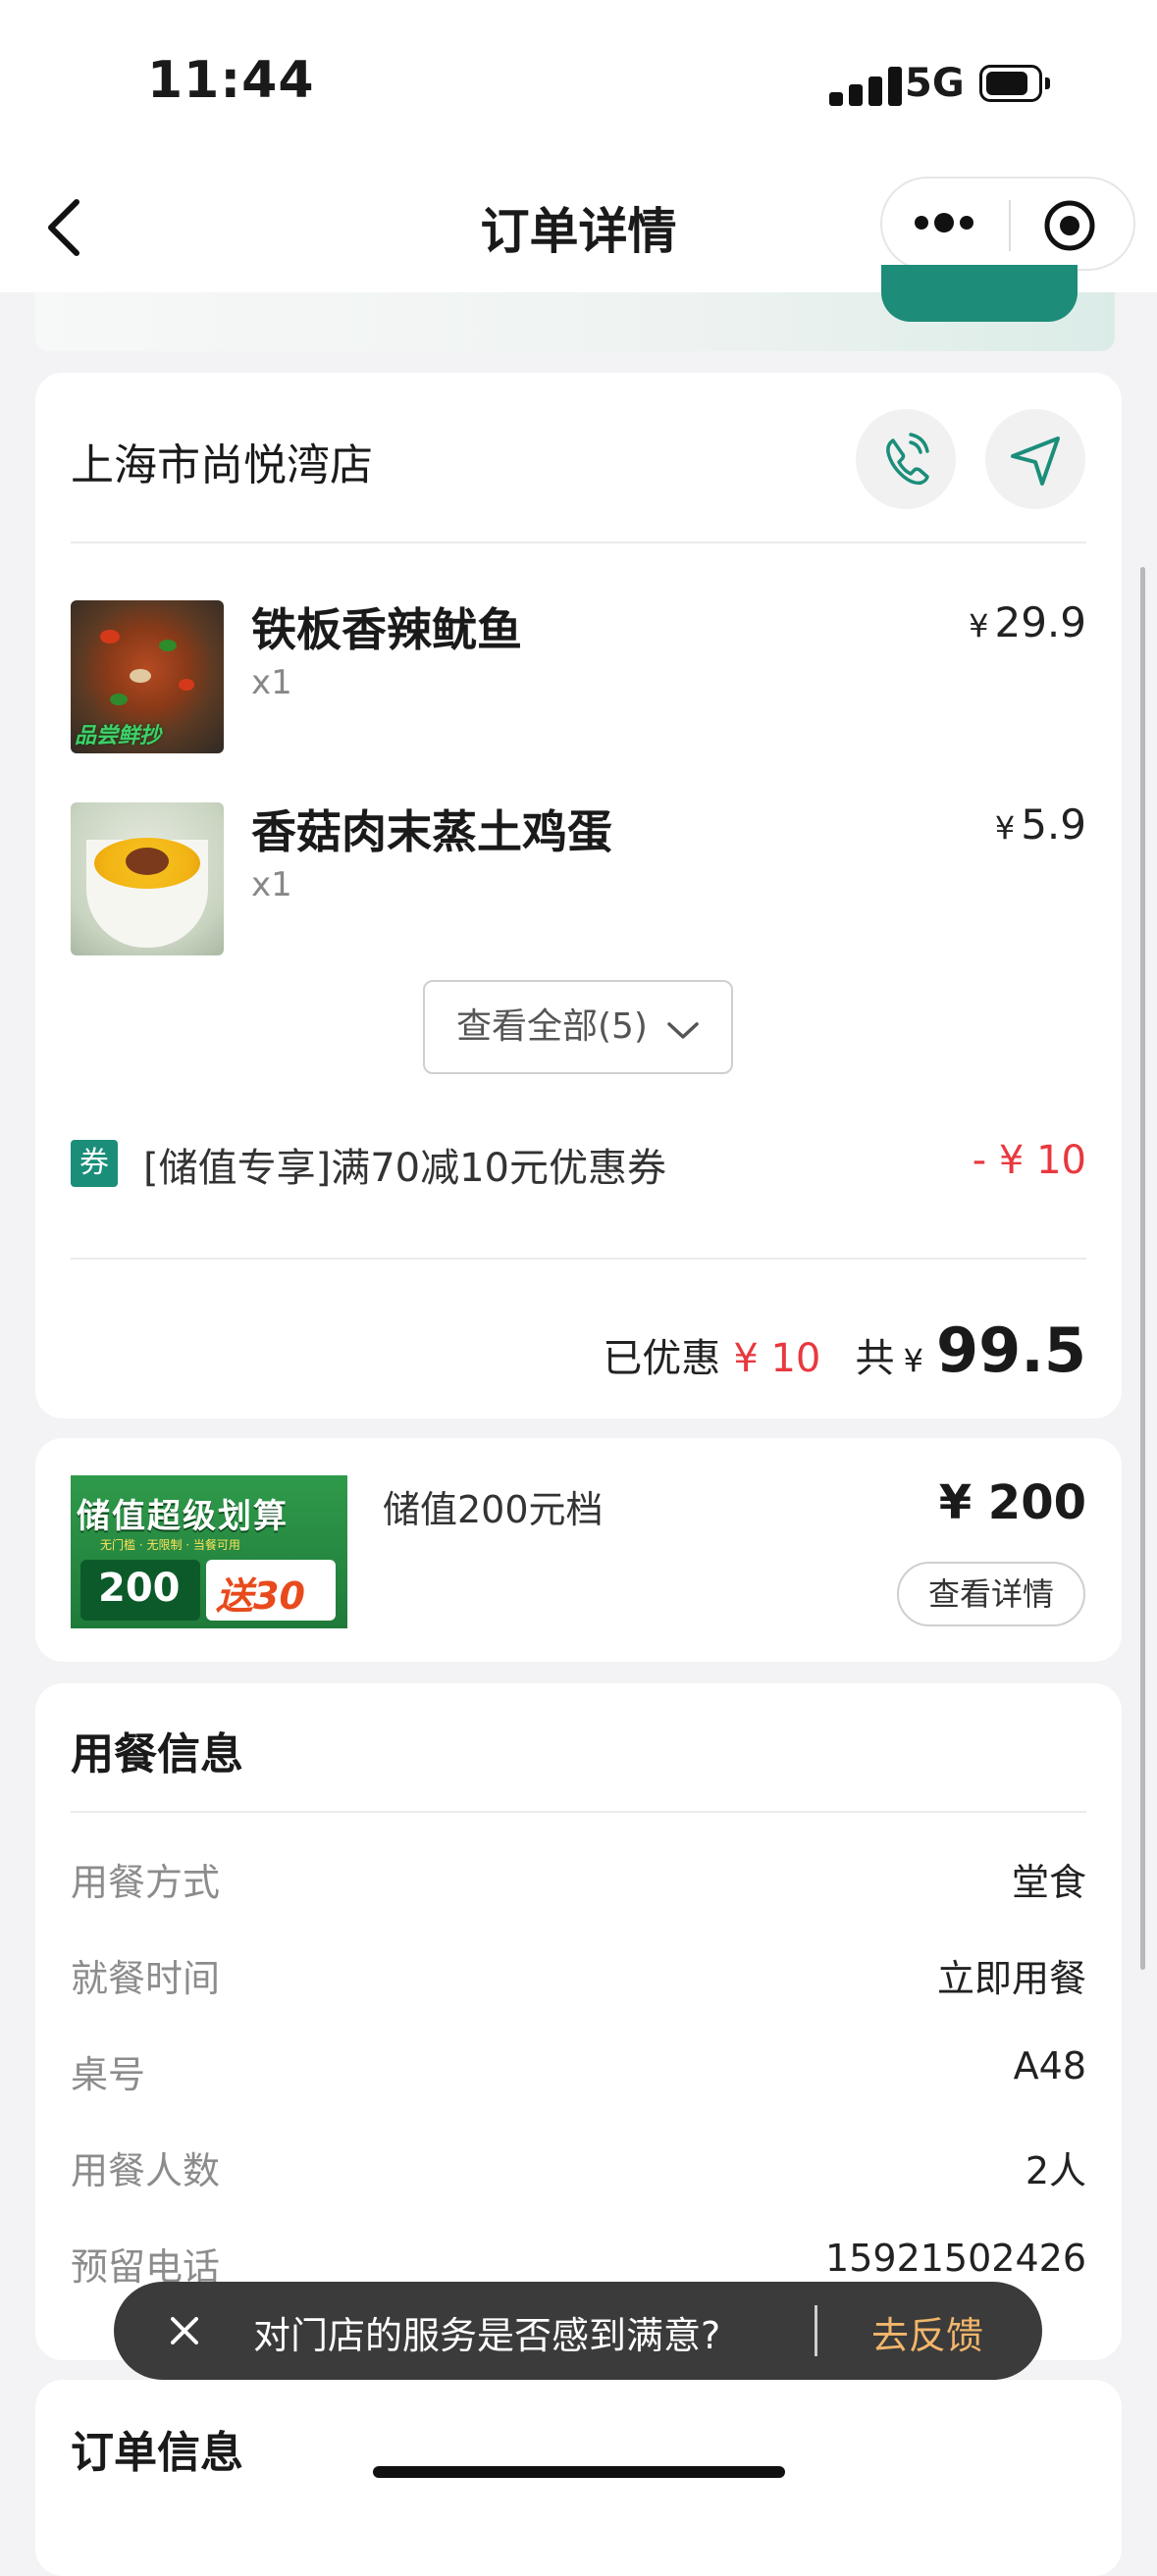 This screenshot has height=2576, width=1157. What do you see at coordinates (94, 1163) in the screenshot?
I see `coupon-badge: 券` at bounding box center [94, 1163].